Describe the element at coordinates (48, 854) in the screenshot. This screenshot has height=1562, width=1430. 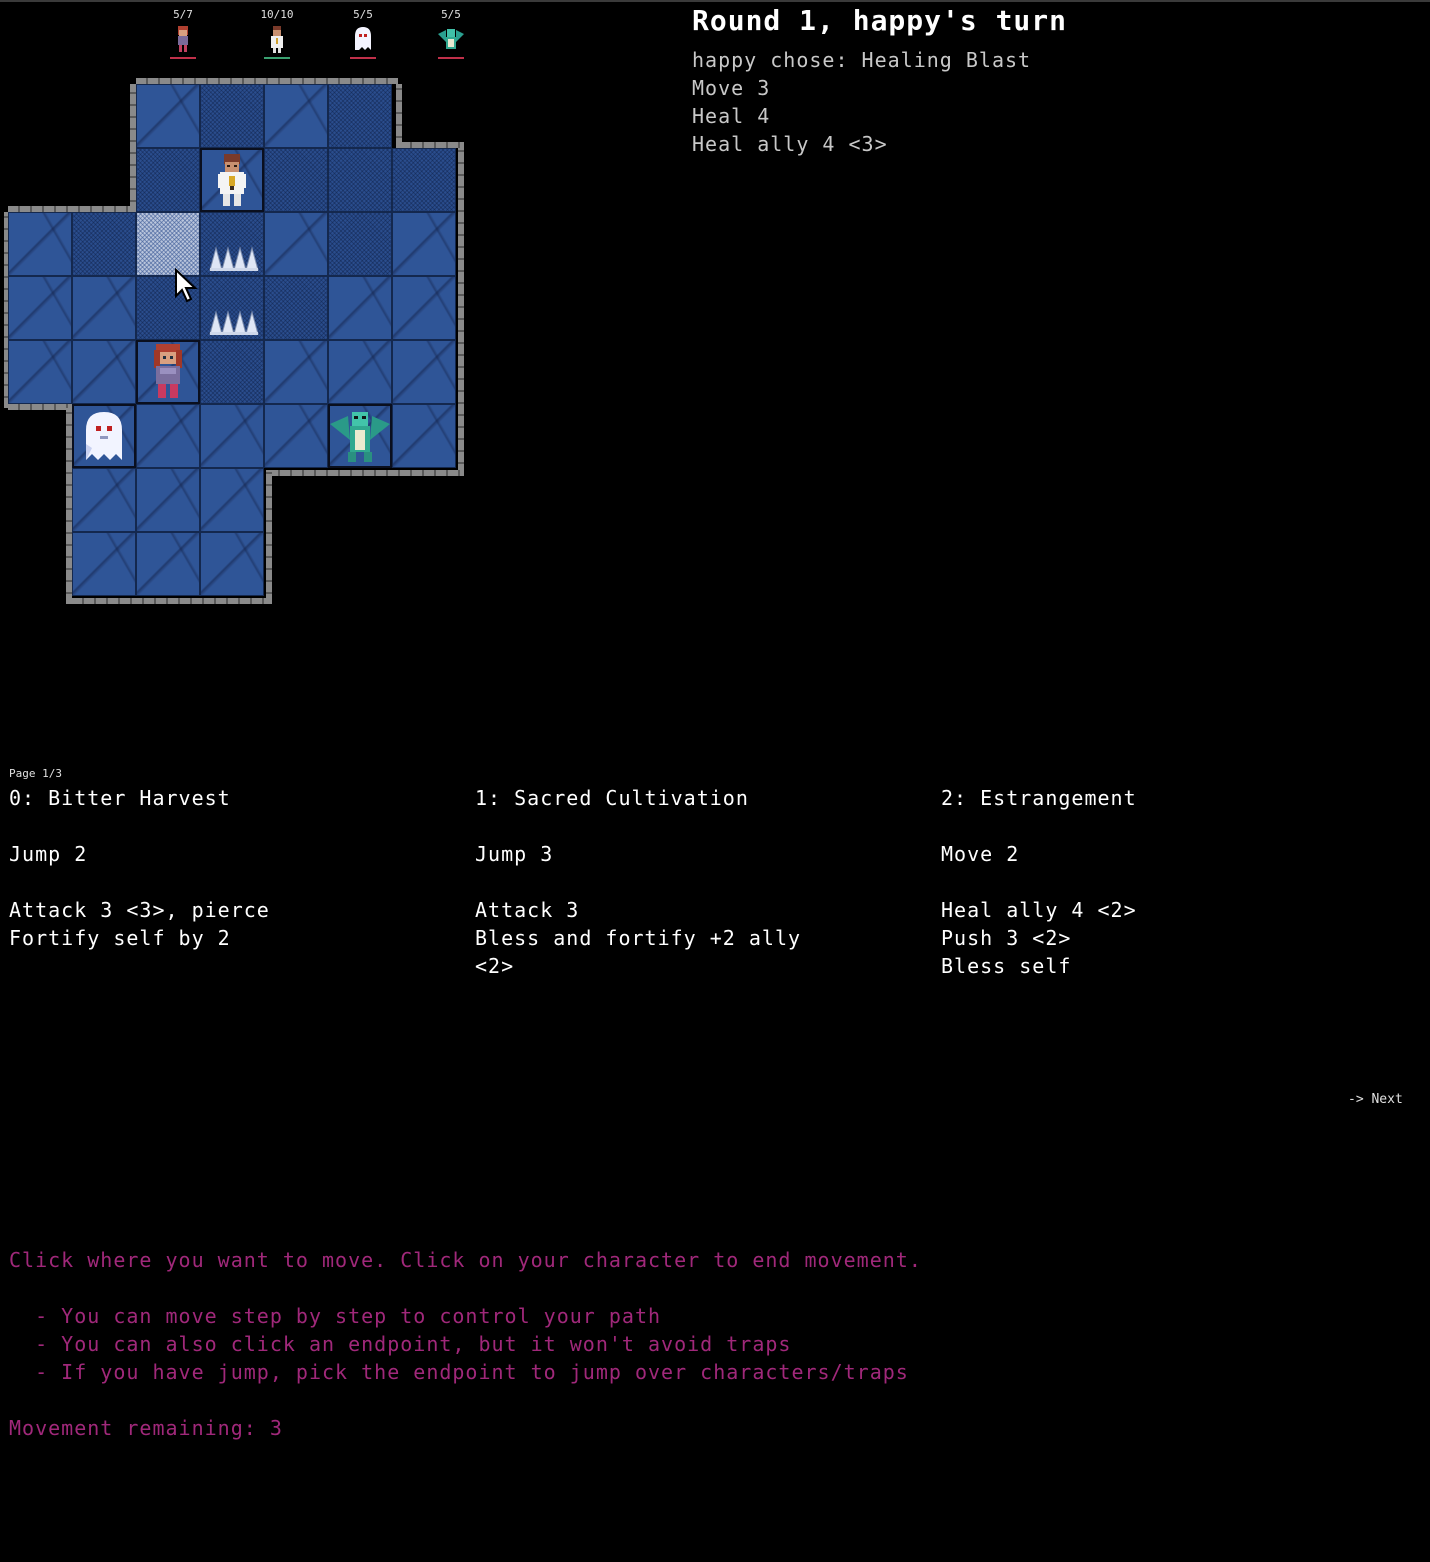
I see `card-move: Jump 2` at that location.